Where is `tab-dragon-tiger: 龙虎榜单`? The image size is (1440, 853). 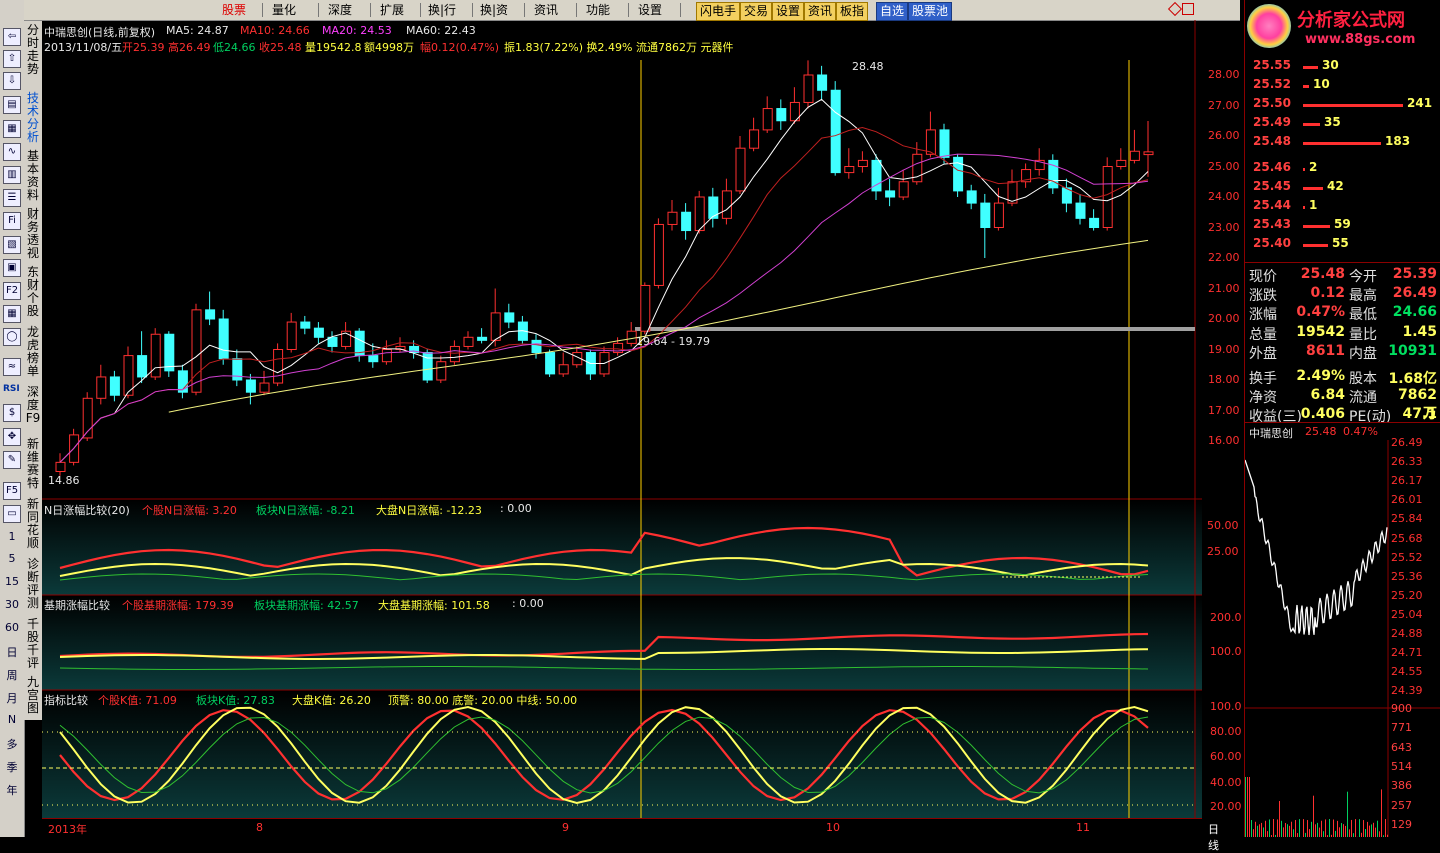 tab-dragon-tiger: 龙虎榜单 is located at coordinates (33, 352).